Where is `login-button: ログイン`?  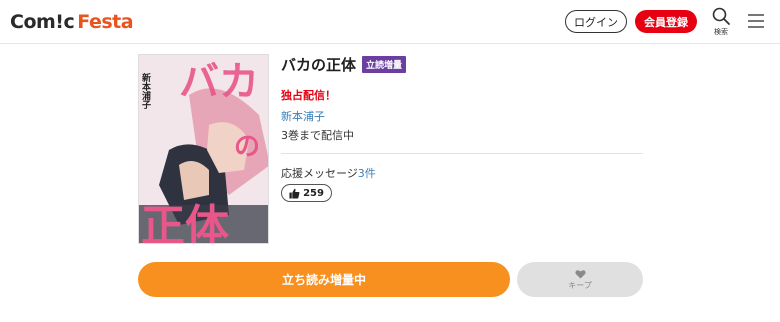 login-button: ログイン is located at coordinates (596, 21).